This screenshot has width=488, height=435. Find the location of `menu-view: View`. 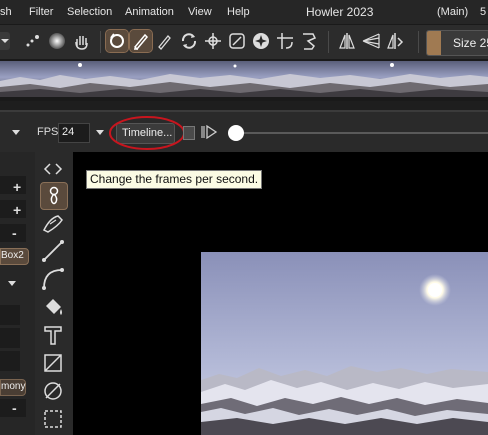

menu-view: View is located at coordinates (200, 12).